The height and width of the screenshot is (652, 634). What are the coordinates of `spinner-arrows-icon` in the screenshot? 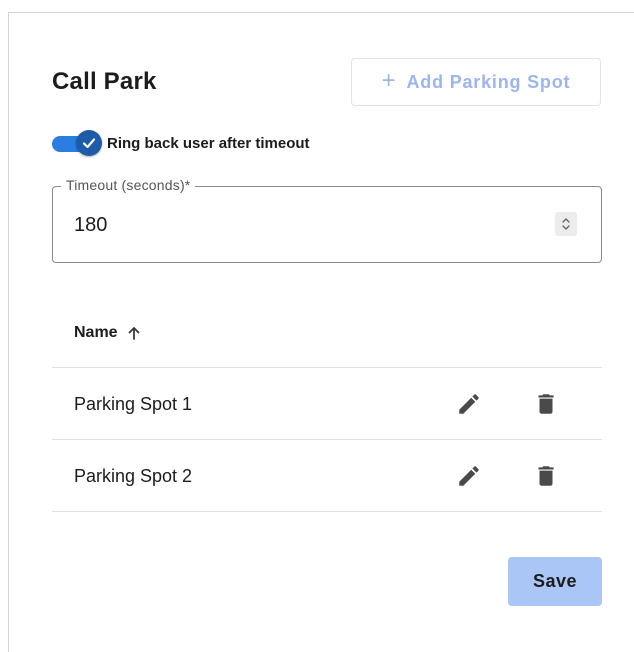 It's located at (566, 224).